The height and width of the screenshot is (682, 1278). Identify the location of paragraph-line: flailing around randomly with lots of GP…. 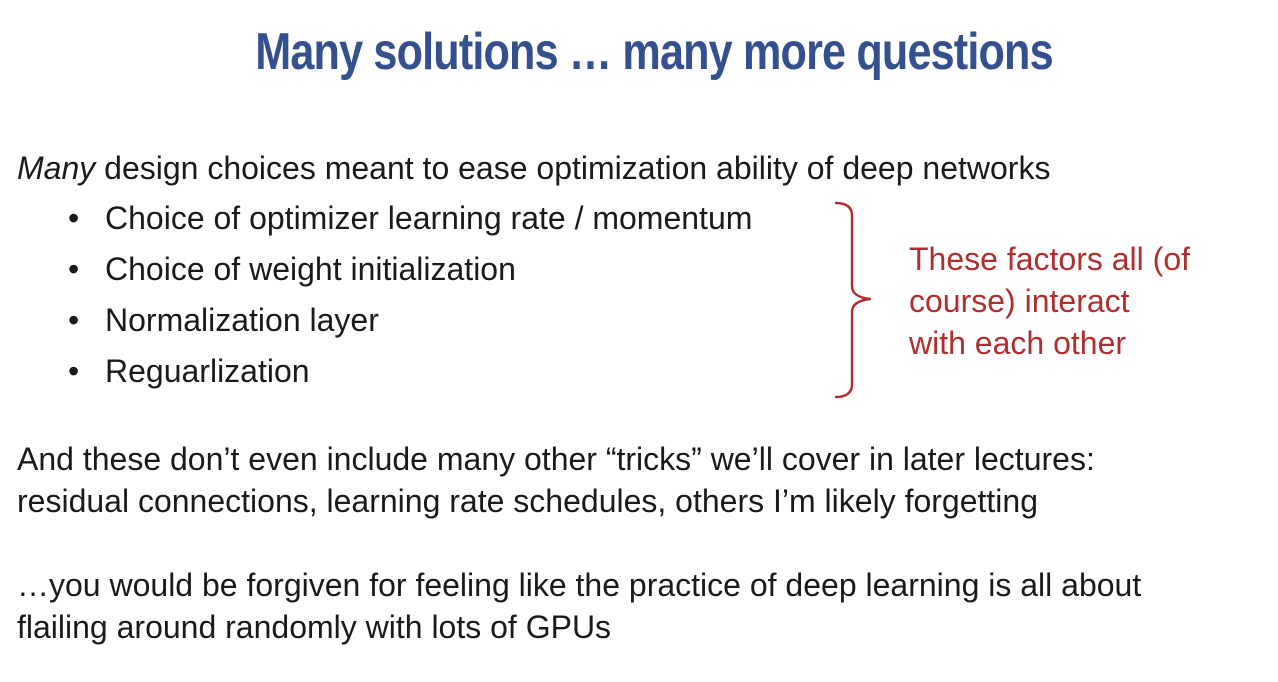
(314, 627).